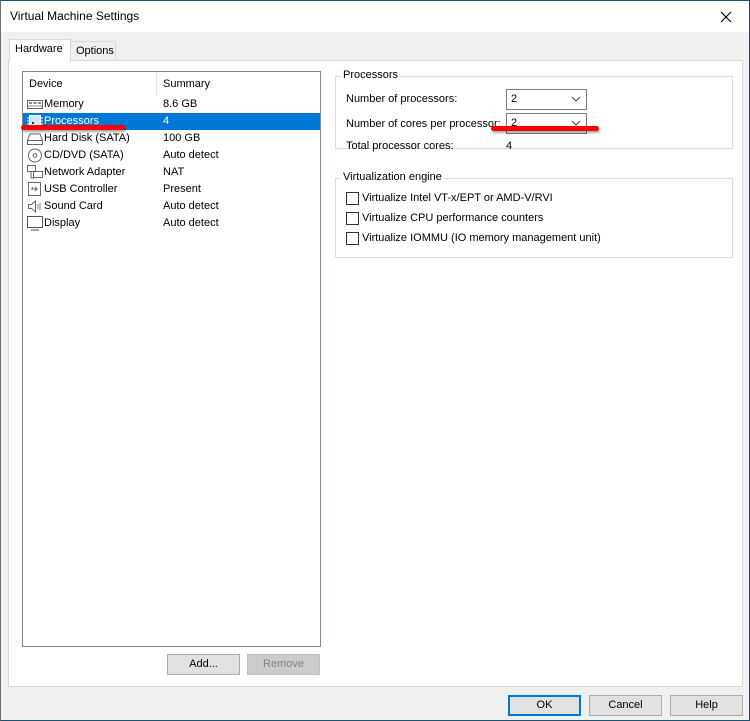  I want to click on cores-per-processor-label: Number of cores per processor:, so click(423, 124).